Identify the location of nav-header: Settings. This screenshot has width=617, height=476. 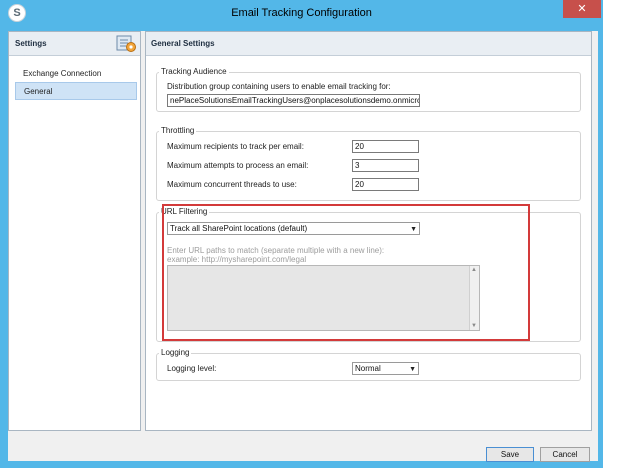
(74, 44).